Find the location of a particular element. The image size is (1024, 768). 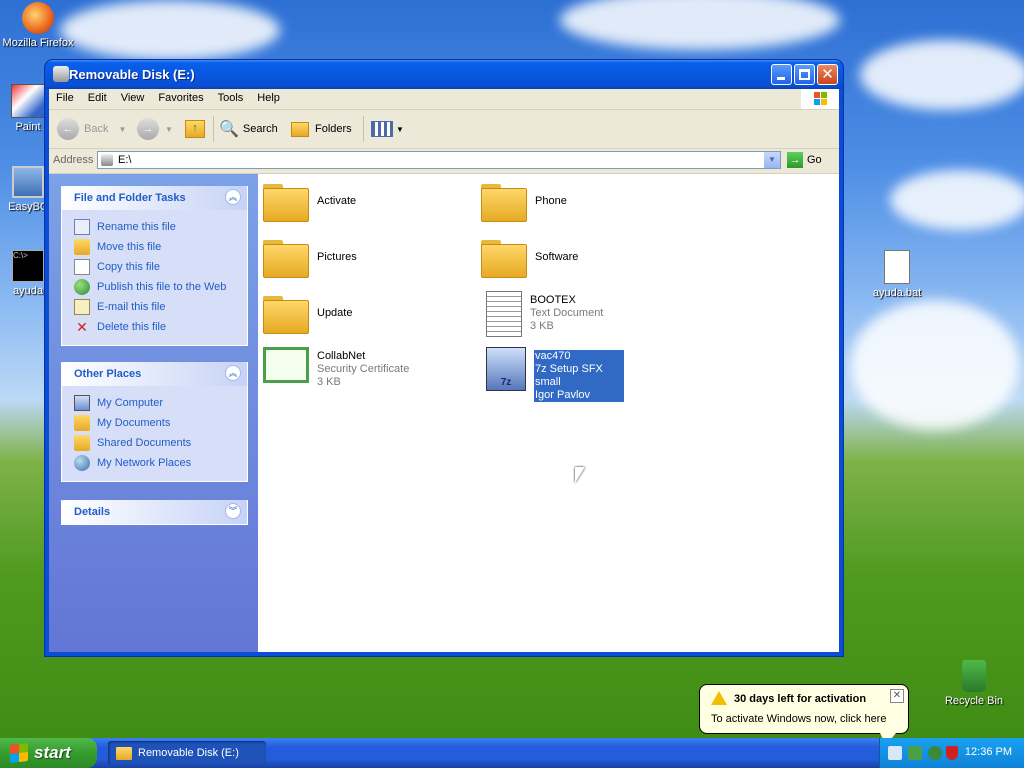

address-dropdown-button: ▼ is located at coordinates (772, 160).